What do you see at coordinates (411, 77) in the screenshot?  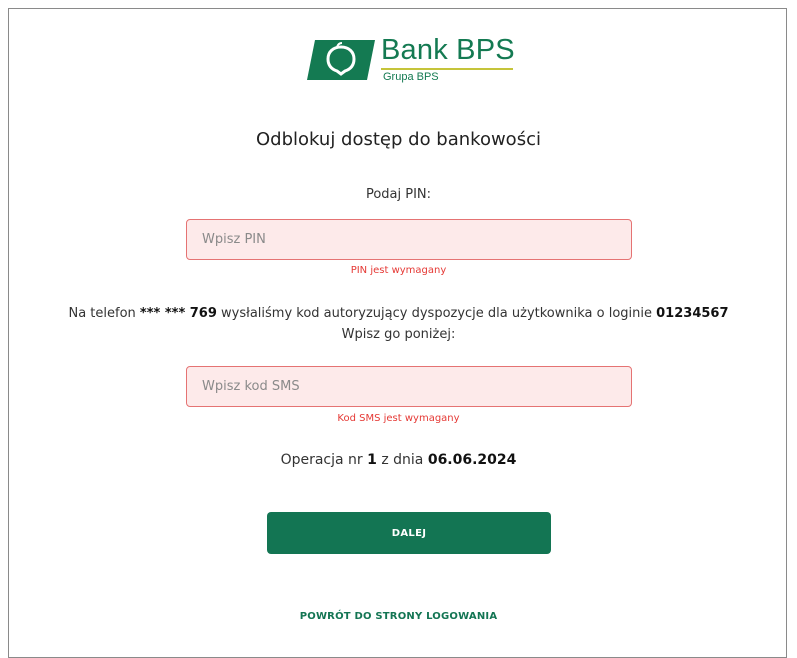 I see `bank-group-name: Grupa BPS` at bounding box center [411, 77].